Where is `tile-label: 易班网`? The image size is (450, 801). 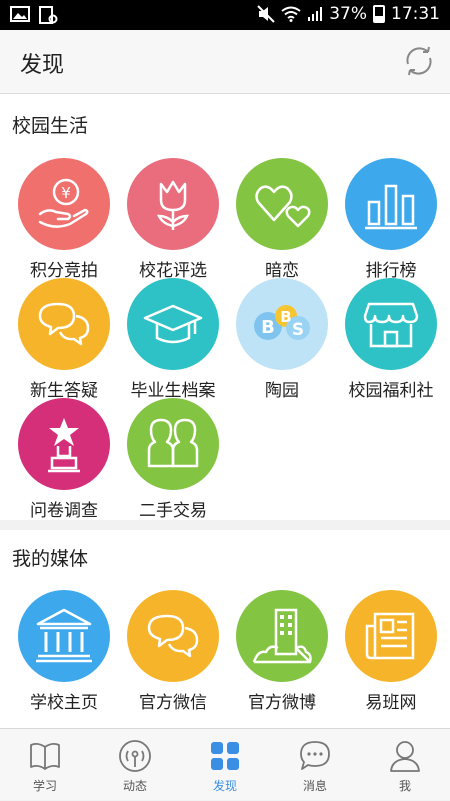 tile-label: 易班网 is located at coordinates (391, 703).